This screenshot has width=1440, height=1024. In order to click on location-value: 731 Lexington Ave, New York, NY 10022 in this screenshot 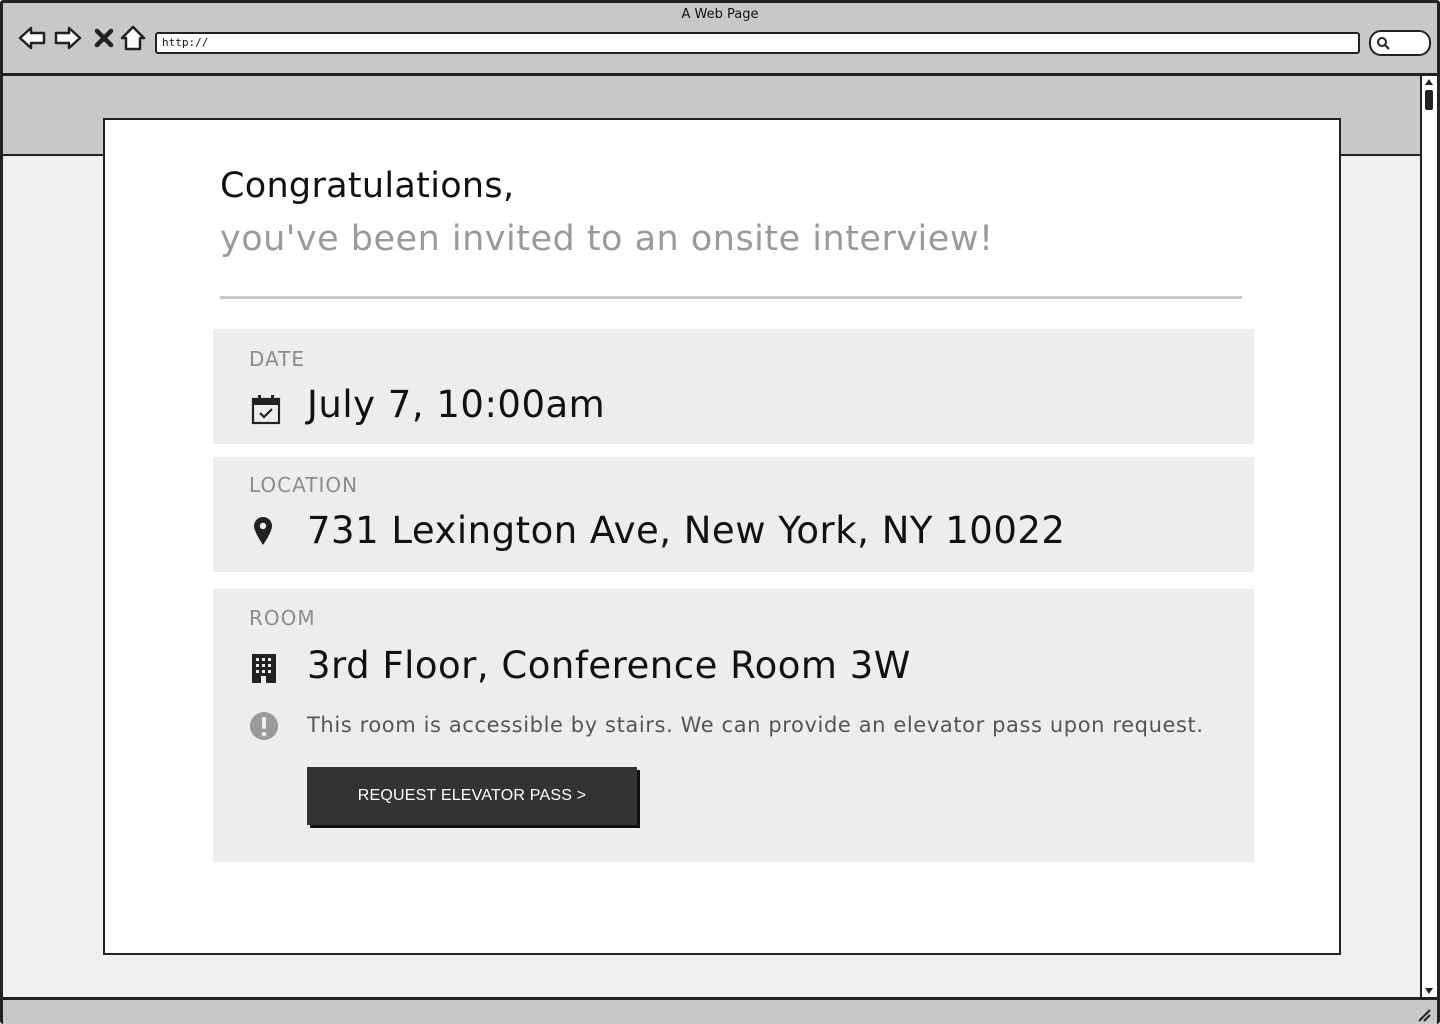, I will do `click(686, 530)`.